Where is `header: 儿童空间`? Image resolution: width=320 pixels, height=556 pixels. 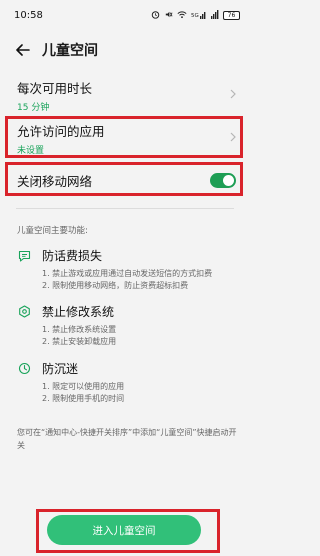
header: 儿童空间 is located at coordinates (125, 50).